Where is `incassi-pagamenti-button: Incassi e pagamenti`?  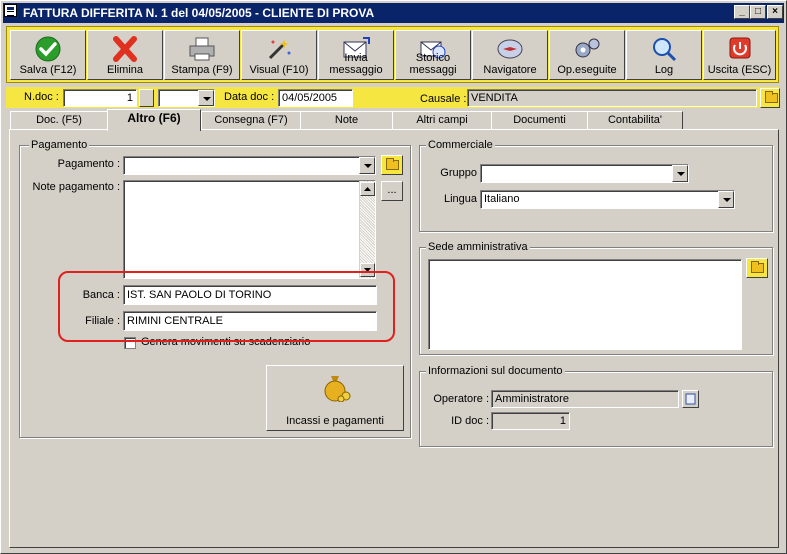 incassi-pagamenti-button: Incassi e pagamenti is located at coordinates (335, 398).